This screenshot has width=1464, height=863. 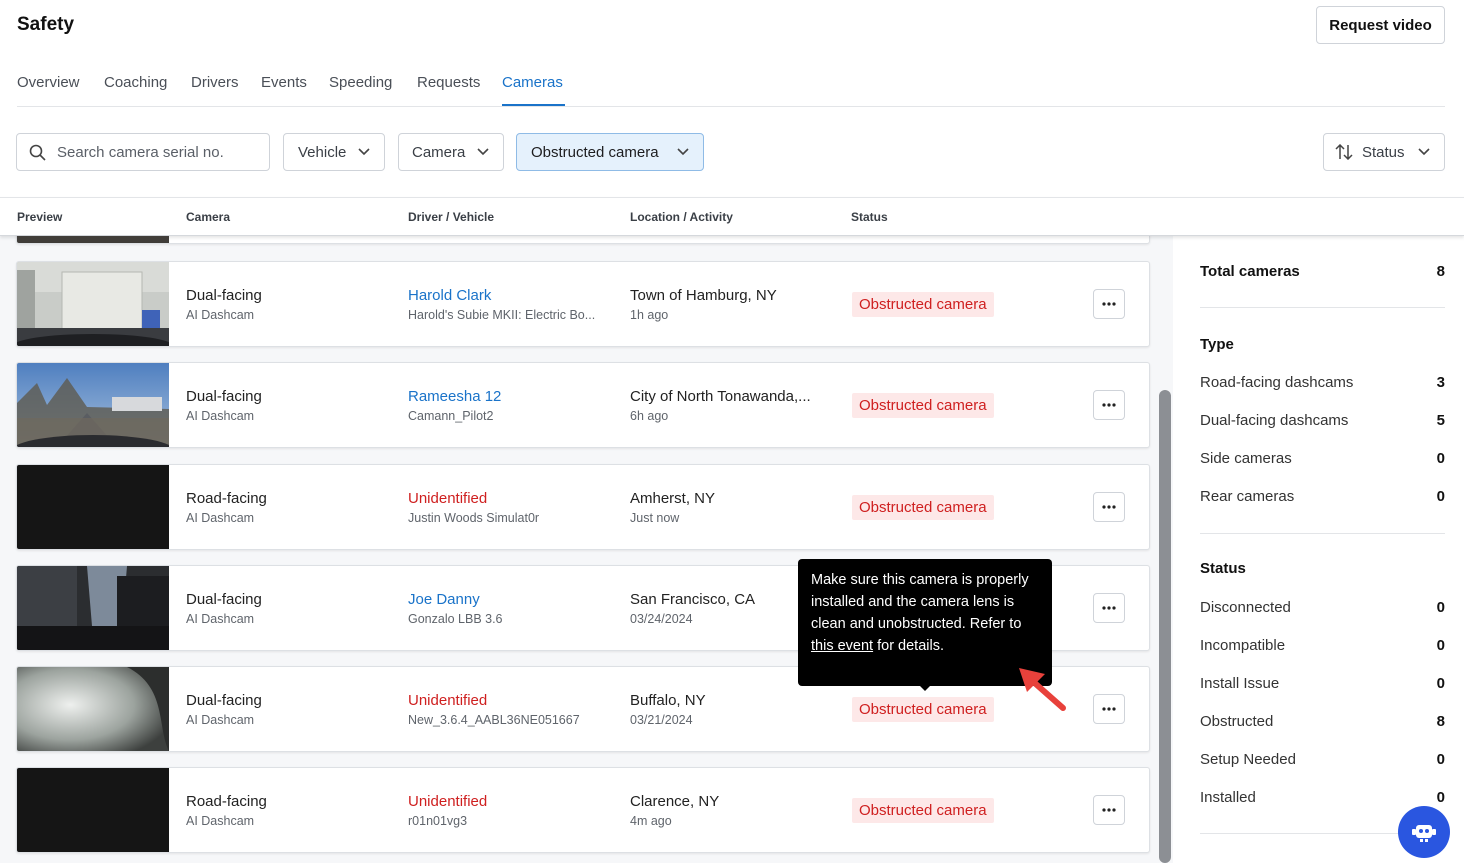 I want to click on type-rear-count: 0, so click(x=1440, y=496).